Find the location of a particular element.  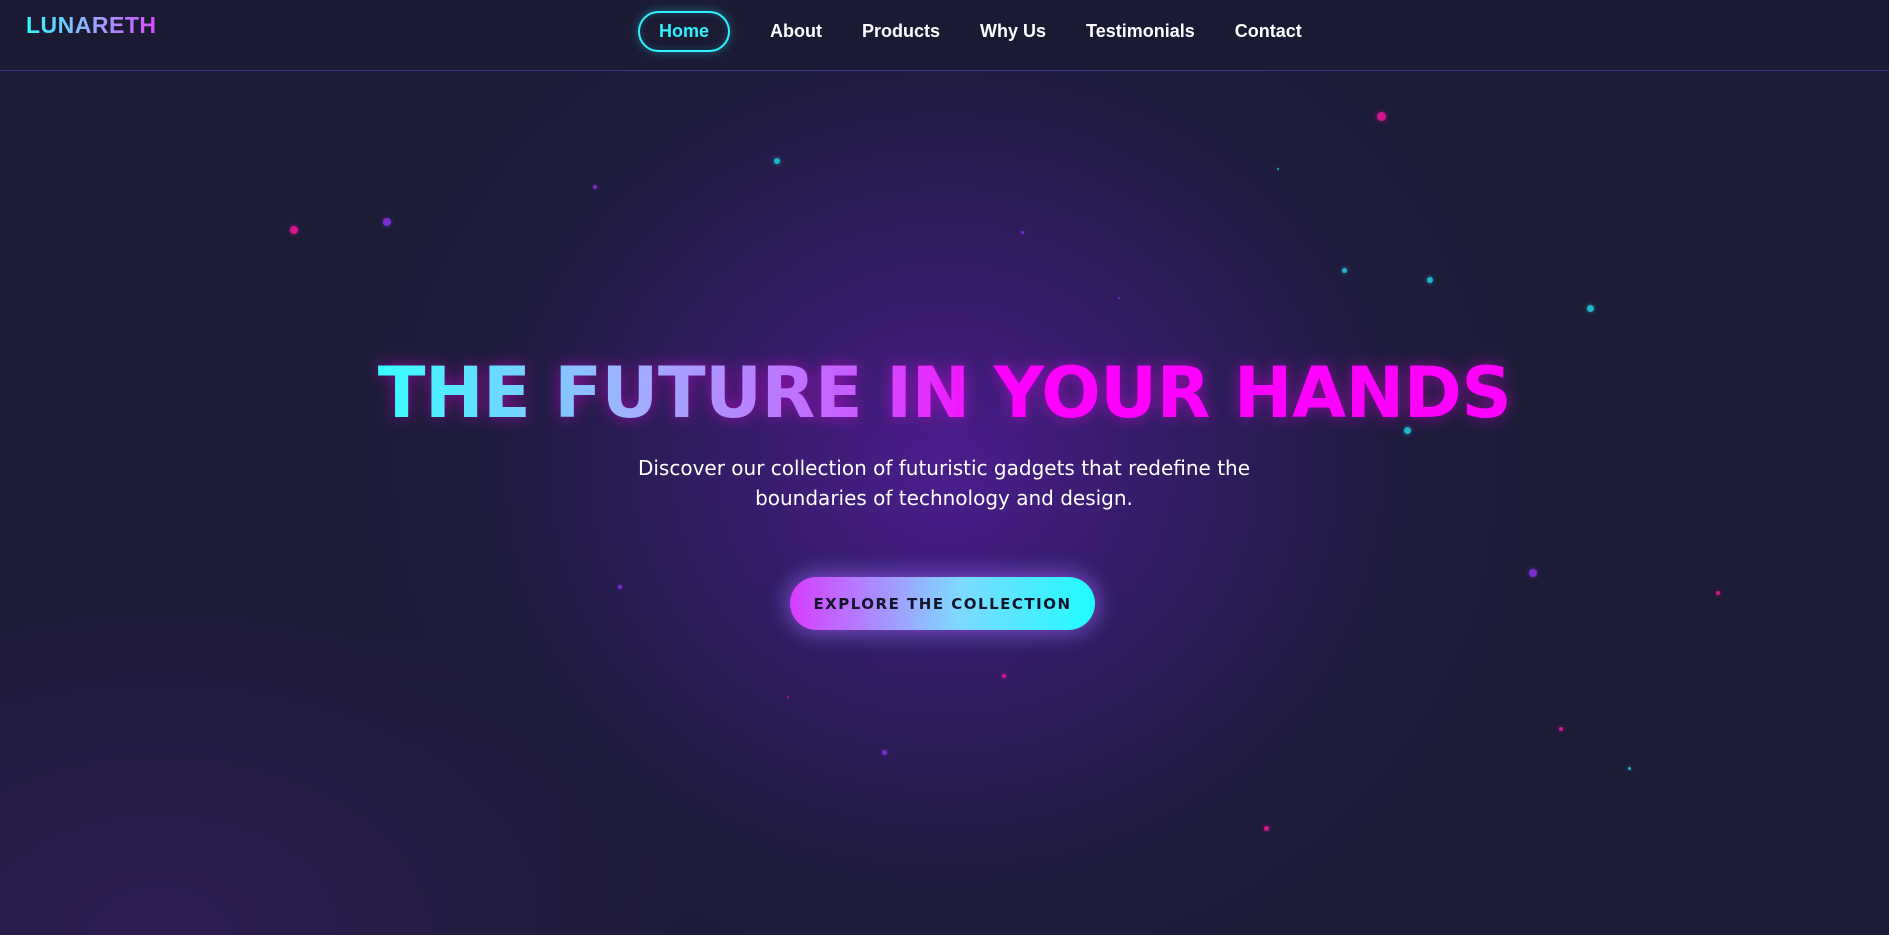

nav-item-contact: Contact is located at coordinates (1268, 31).